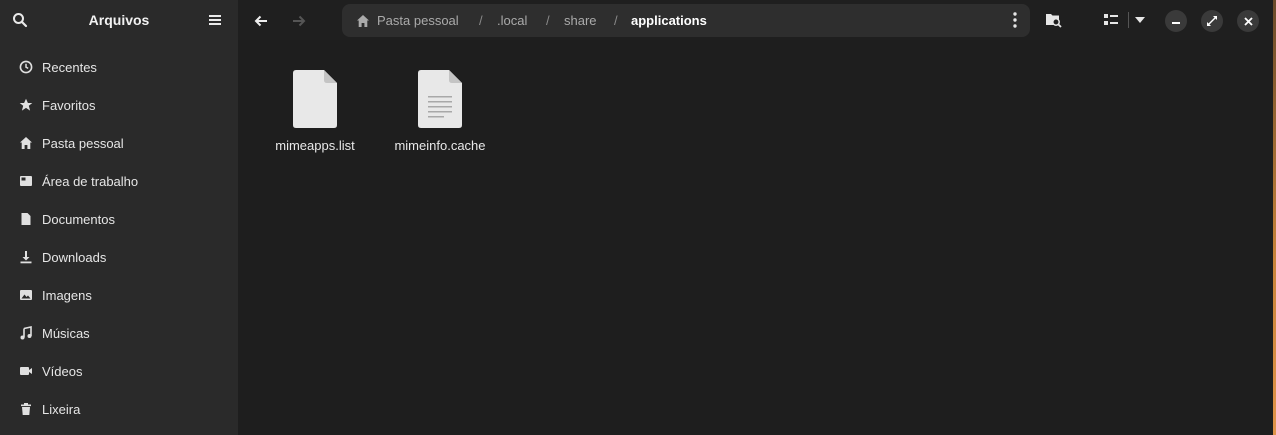  I want to click on search-folder-button, so click(1054, 20).